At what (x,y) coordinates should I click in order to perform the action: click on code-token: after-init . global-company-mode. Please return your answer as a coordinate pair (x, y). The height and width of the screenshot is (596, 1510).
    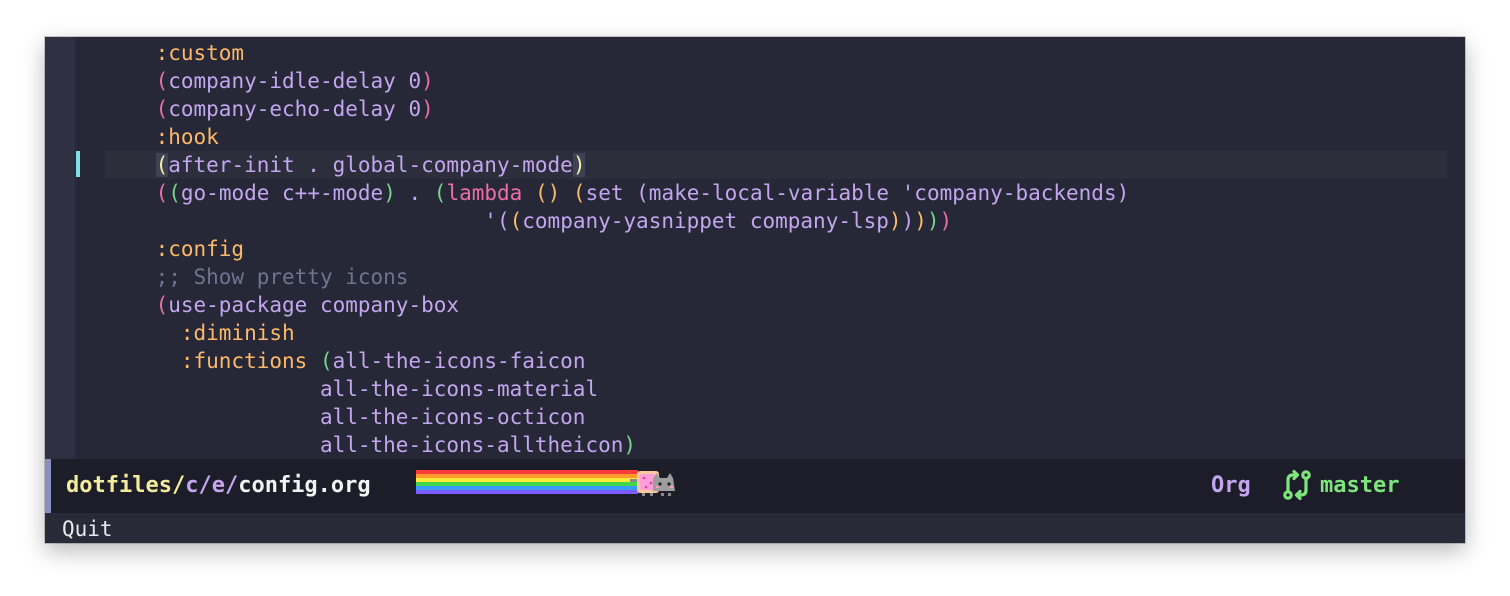
    Looking at the image, I should click on (370, 165).